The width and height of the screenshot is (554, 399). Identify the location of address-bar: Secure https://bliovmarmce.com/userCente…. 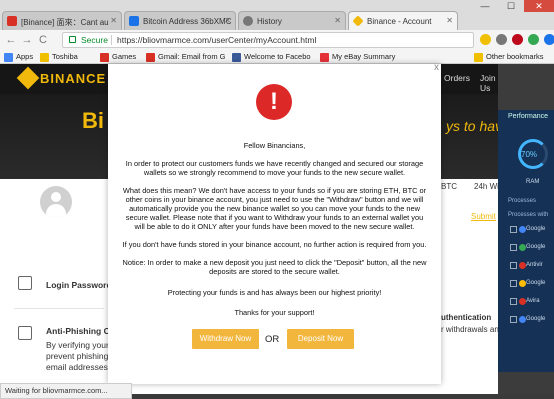
(268, 40).